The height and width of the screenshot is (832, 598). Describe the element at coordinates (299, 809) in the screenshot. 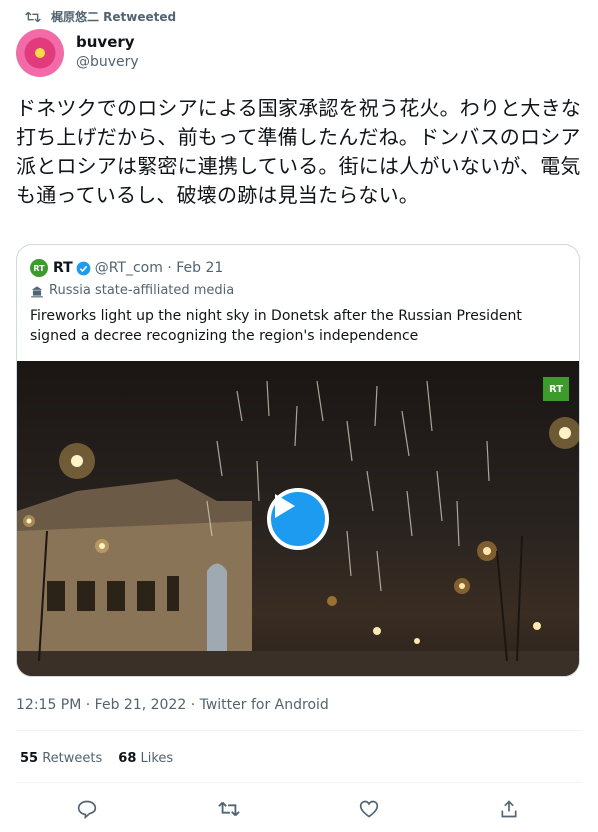

I see `tweet-actions` at that location.